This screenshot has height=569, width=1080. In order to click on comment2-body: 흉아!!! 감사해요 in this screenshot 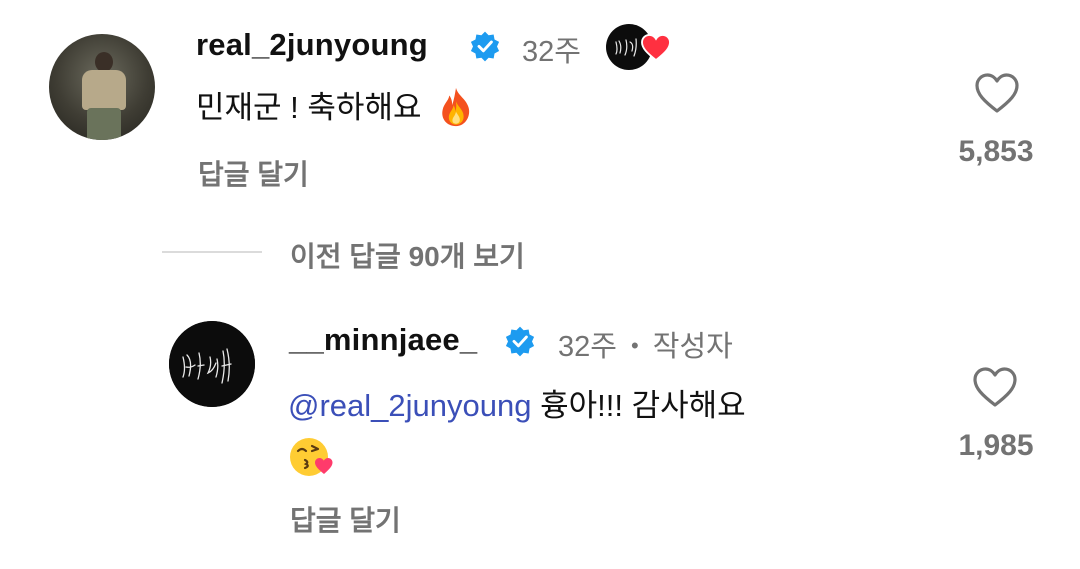, I will do `click(643, 405)`.